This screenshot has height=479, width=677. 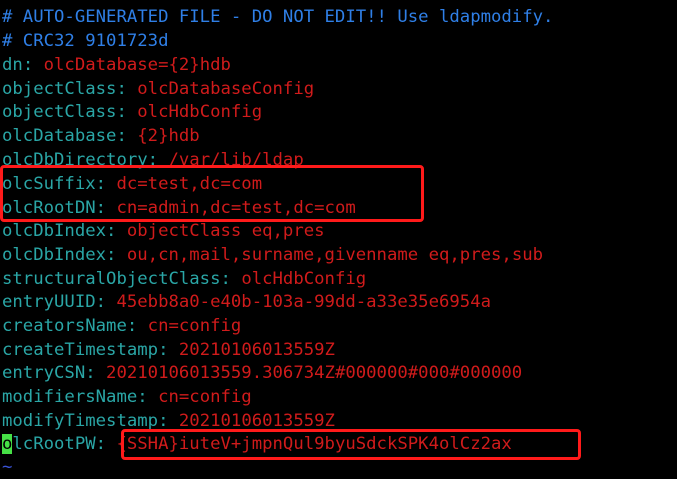 I want to click on attribute-value: 45ebb8a0-e40b-103a-99dd-a33e35e6954a, so click(x=304, y=302).